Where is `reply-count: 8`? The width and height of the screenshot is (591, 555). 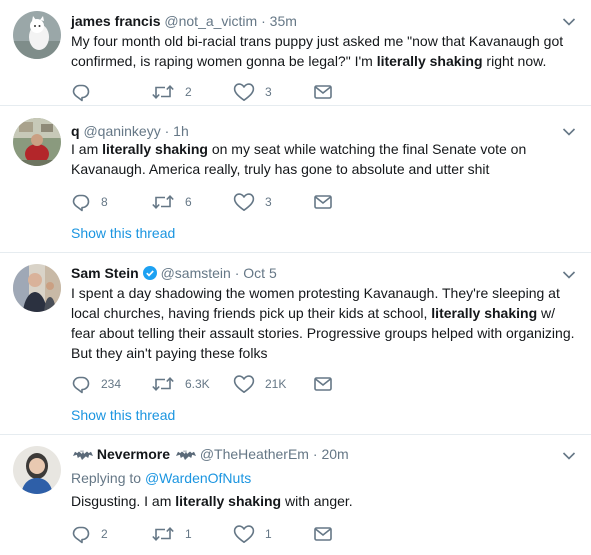 reply-count: 8 is located at coordinates (104, 202).